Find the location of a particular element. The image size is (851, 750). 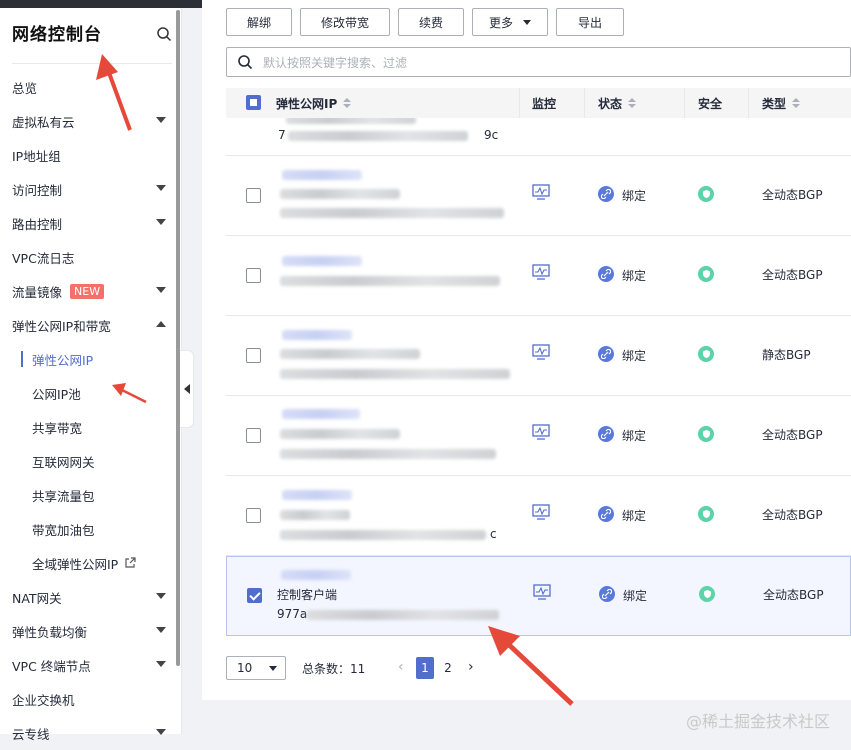

watermark: @稀土掘金技术社区 is located at coordinates (758, 721).